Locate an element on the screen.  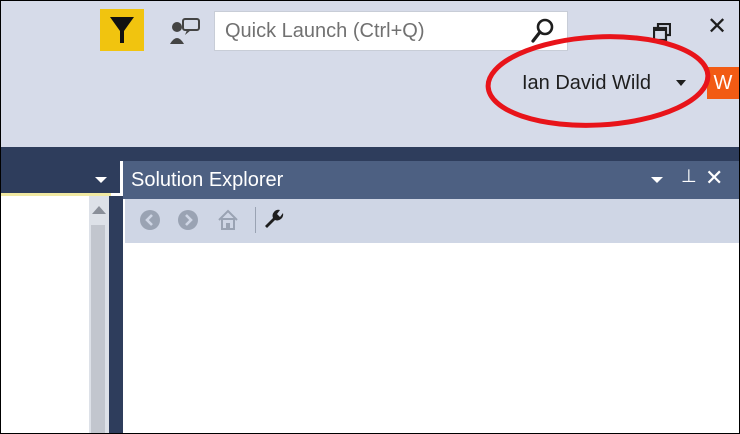
account-name: Ian David Wild is located at coordinates (586, 83).